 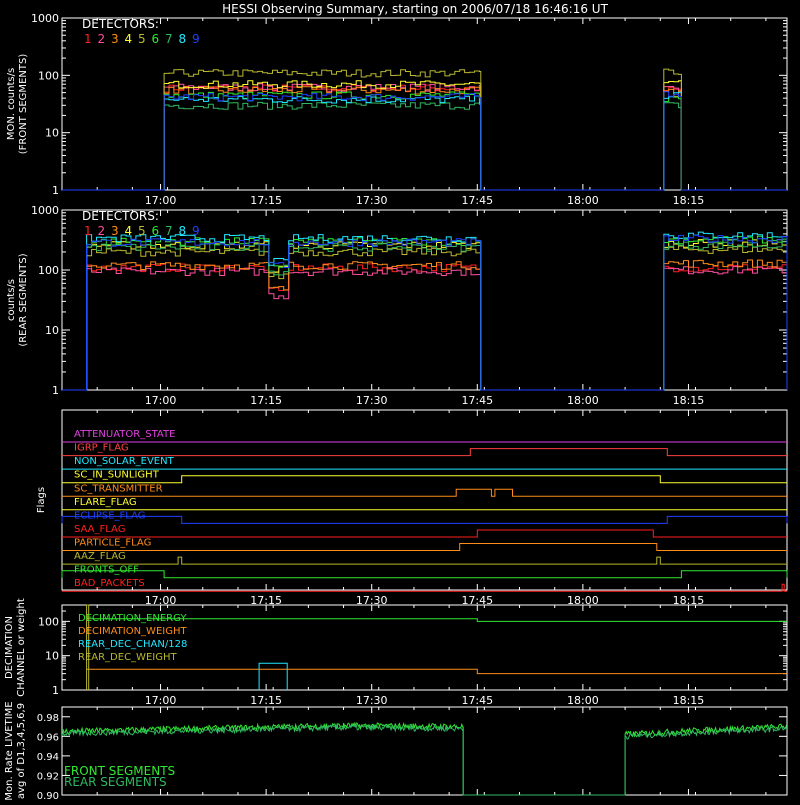 I want to click on front-xtick-label: 18:15, so click(x=689, y=200).